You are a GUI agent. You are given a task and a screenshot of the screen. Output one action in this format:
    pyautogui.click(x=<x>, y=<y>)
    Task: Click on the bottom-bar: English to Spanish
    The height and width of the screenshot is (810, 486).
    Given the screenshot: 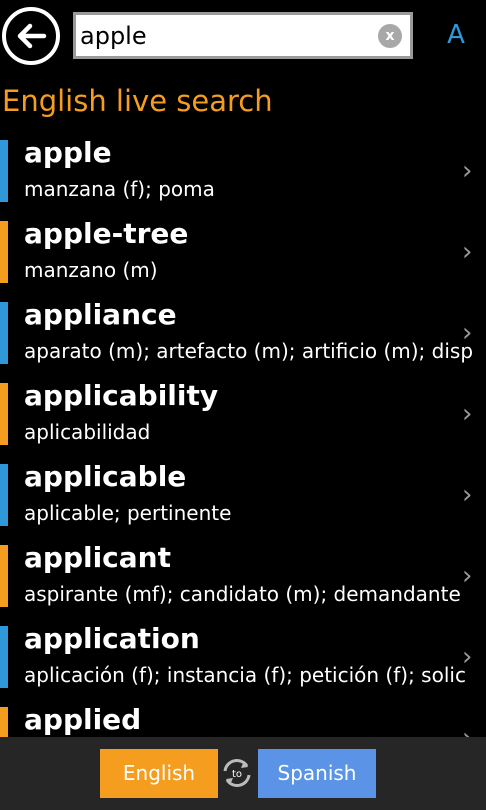 What is the action you would take?
    pyautogui.click(x=243, y=773)
    